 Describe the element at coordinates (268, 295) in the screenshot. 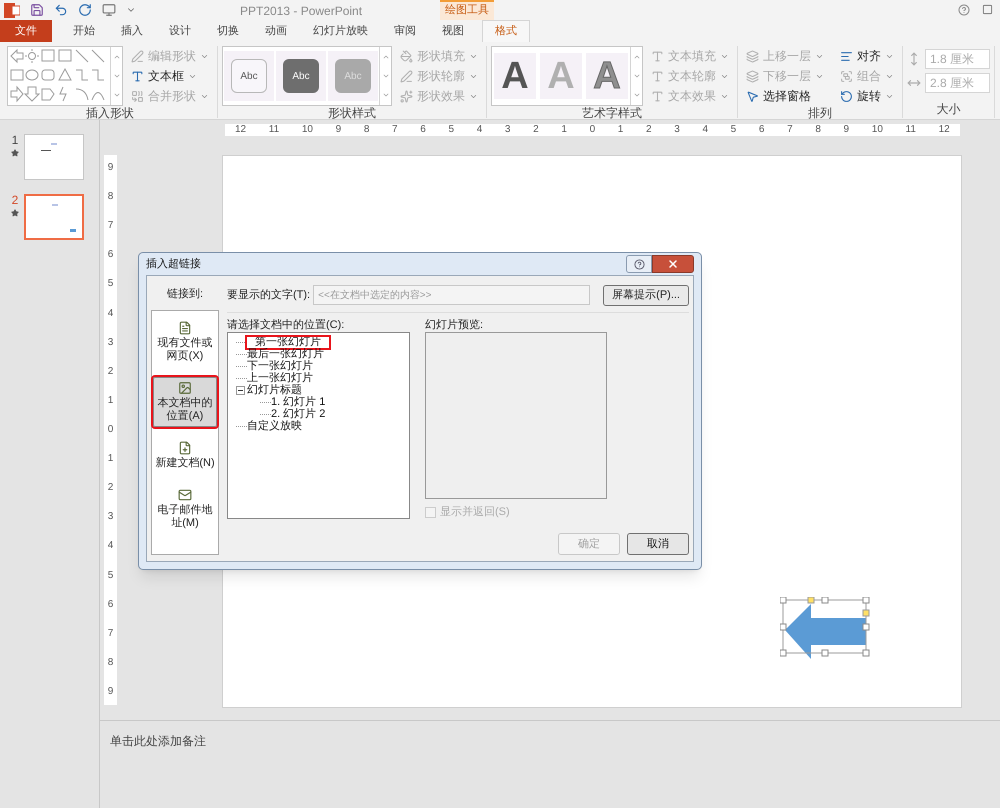

I see `display-text-label: 要显示的文字(T):` at that location.